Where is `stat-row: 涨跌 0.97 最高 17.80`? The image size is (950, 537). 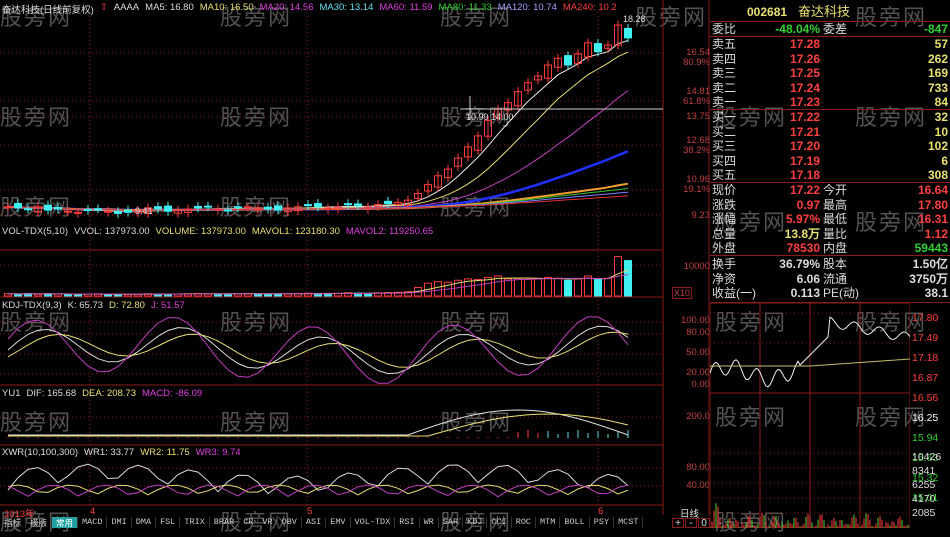 stat-row: 涨跌 0.97 最高 17.80 is located at coordinates (830, 205).